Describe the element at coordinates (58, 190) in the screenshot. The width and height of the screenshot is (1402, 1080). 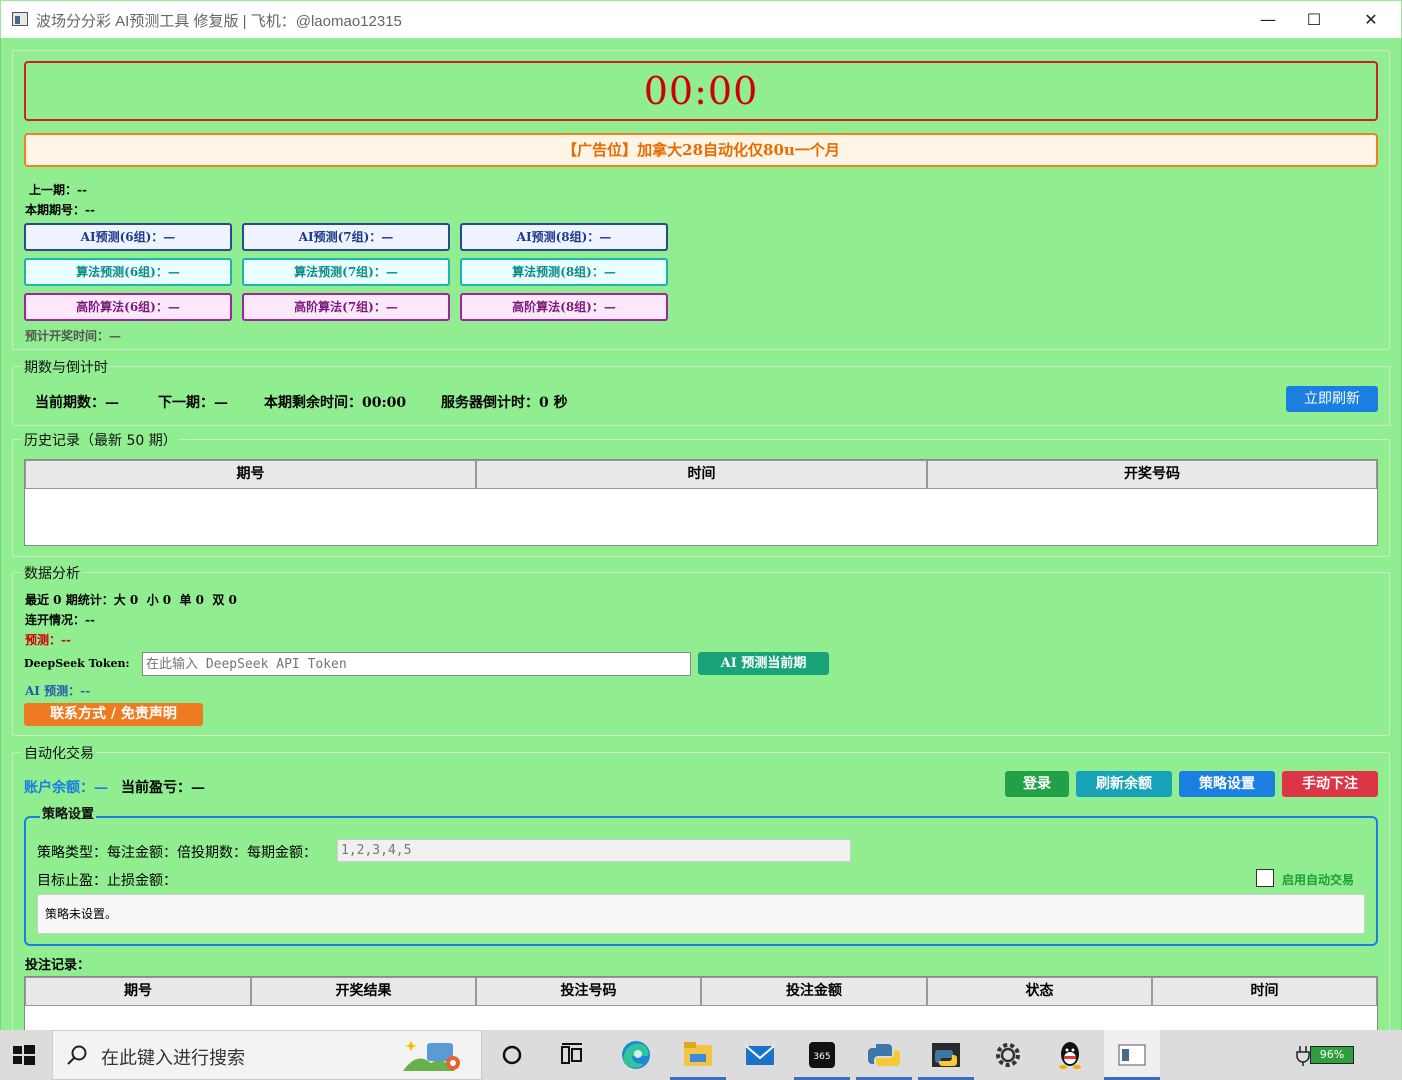
I see `last-period-label: 上一期：--` at that location.